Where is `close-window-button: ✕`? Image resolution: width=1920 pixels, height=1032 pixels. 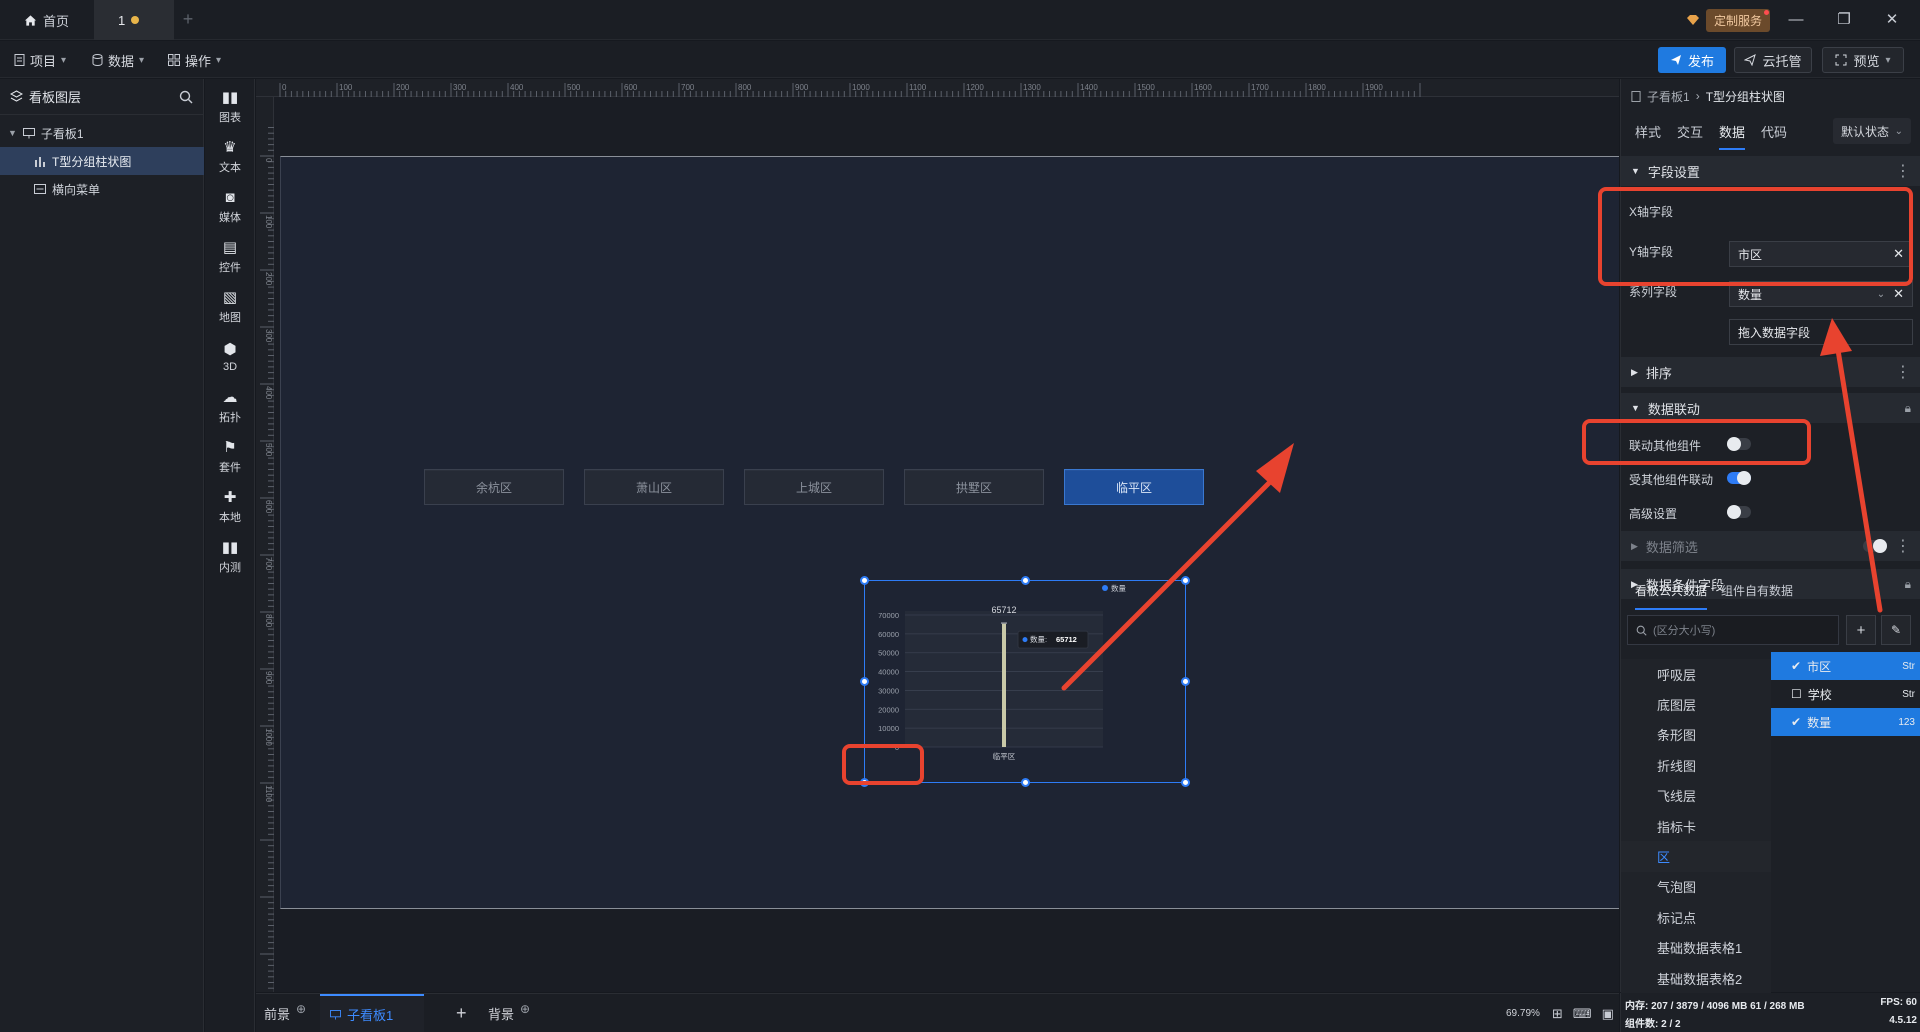
close-window-button: ✕ is located at coordinates (1892, 20).